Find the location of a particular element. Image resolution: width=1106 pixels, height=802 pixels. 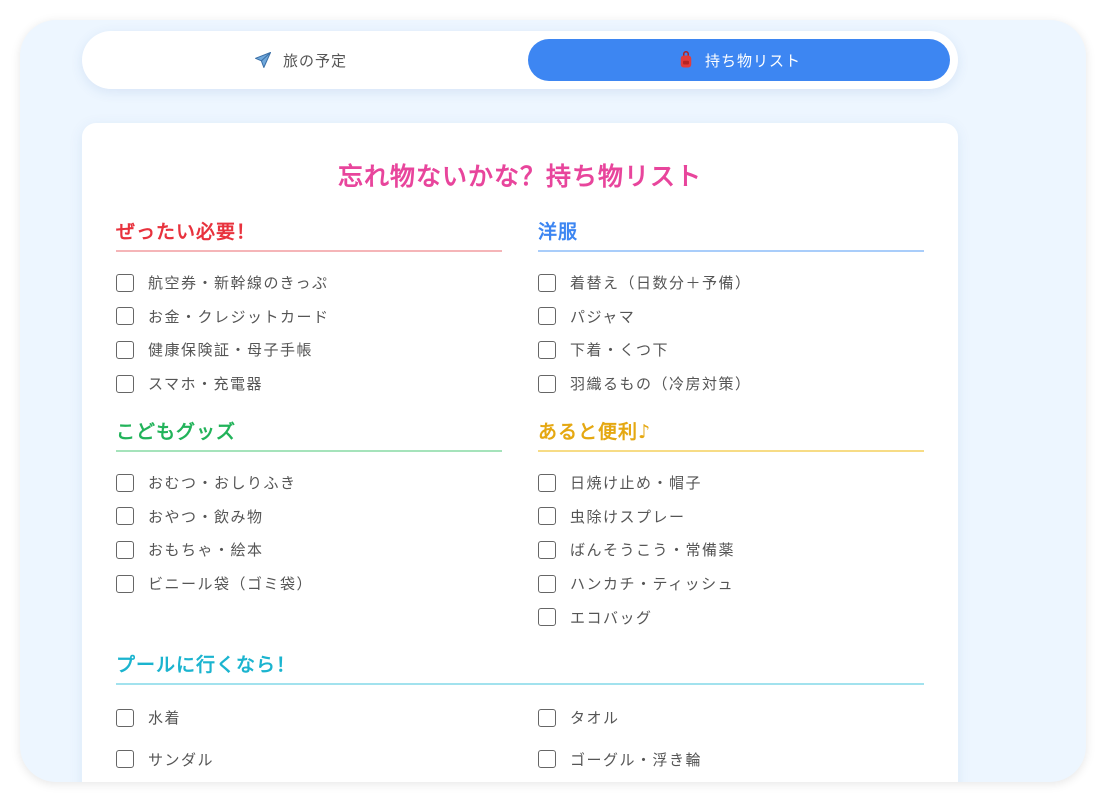

checklist-item: 下着・くつ下 is located at coordinates (731, 350).